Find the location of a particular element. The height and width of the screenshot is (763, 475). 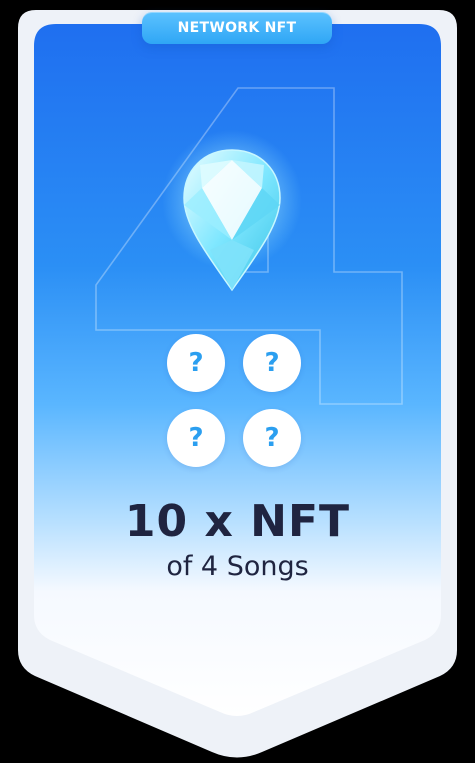

song-slot-2: ? is located at coordinates (272, 363).